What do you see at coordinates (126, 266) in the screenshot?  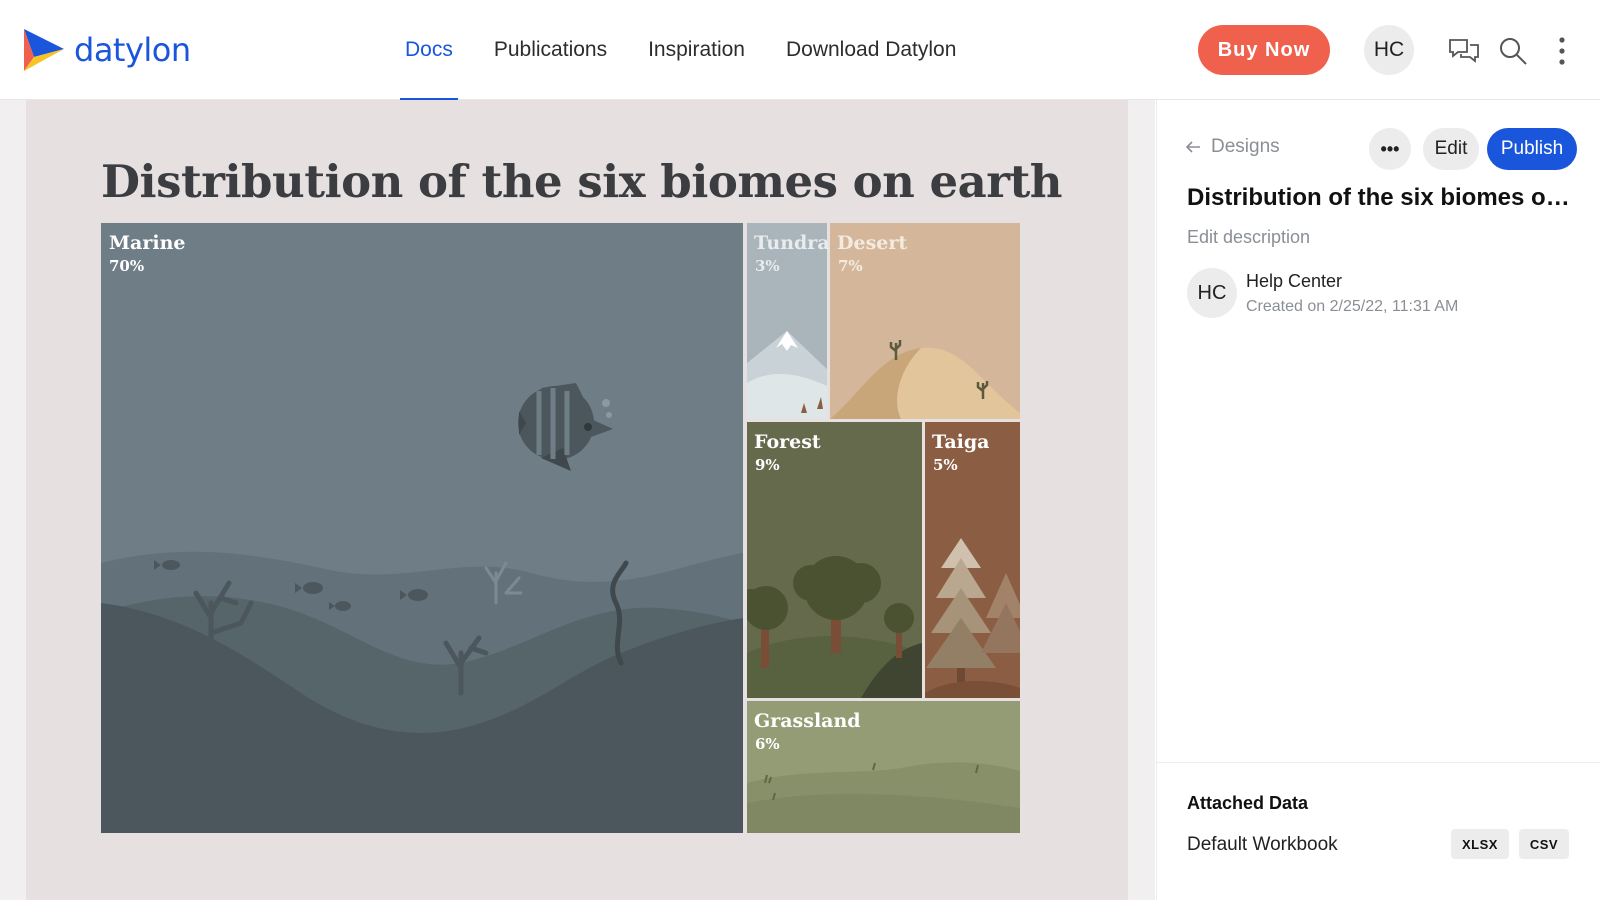 I see `tile-value-marine: 70%` at bounding box center [126, 266].